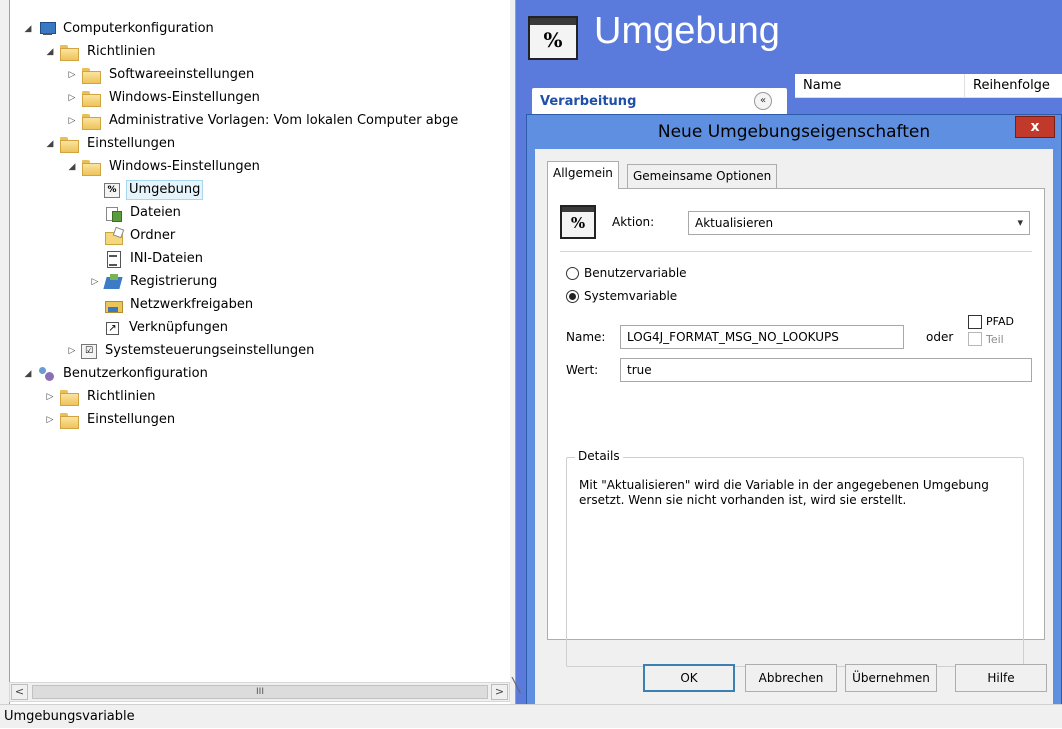 The height and width of the screenshot is (729, 1062). What do you see at coordinates (1001, 678) in the screenshot?
I see `help-button: Hilfe` at bounding box center [1001, 678].